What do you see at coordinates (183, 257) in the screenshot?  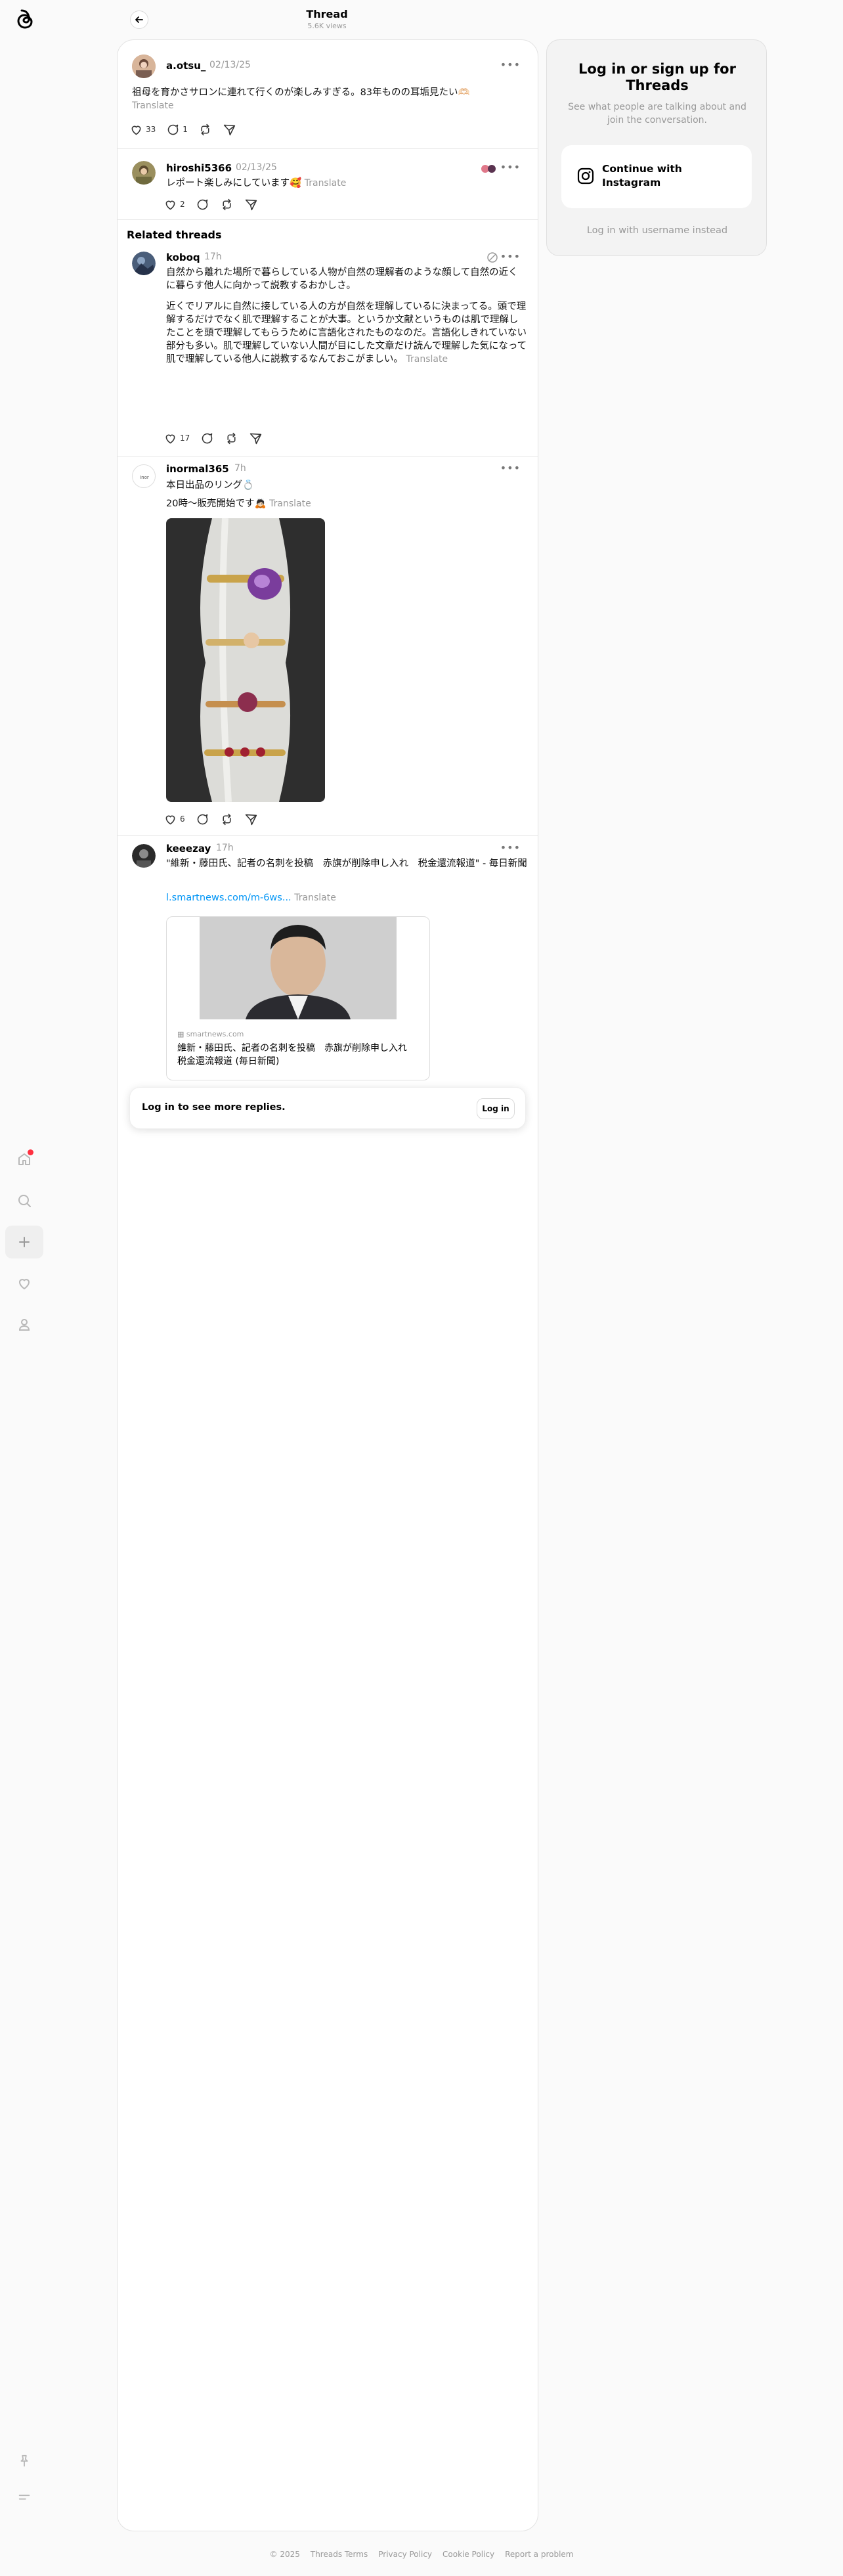 I see `username: koboq` at bounding box center [183, 257].